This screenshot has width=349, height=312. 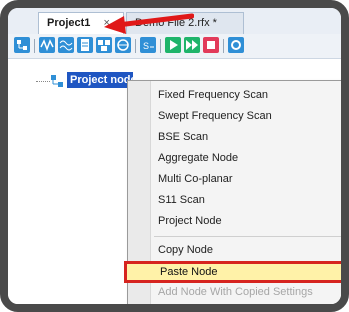 What do you see at coordinates (232, 272) in the screenshot?
I see `paste-node-highlight: Paste Node` at bounding box center [232, 272].